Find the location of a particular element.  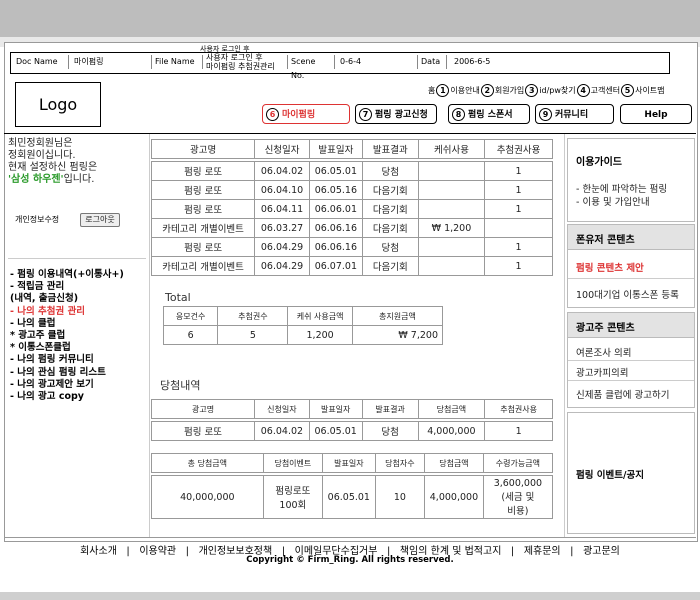

nav-ad-apply: 7 펌링 광고신청 is located at coordinates (396, 114).